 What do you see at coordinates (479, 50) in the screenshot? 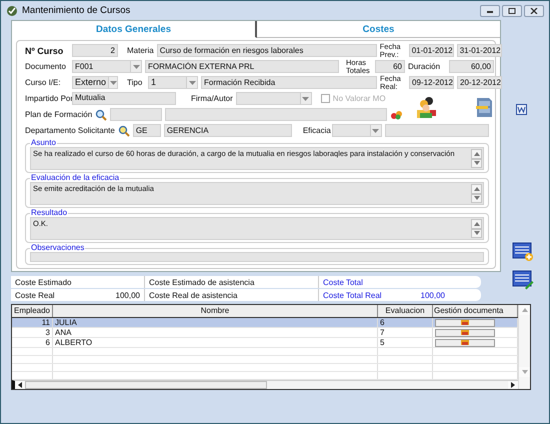
I see `date-field: 31-01-2012` at bounding box center [479, 50].